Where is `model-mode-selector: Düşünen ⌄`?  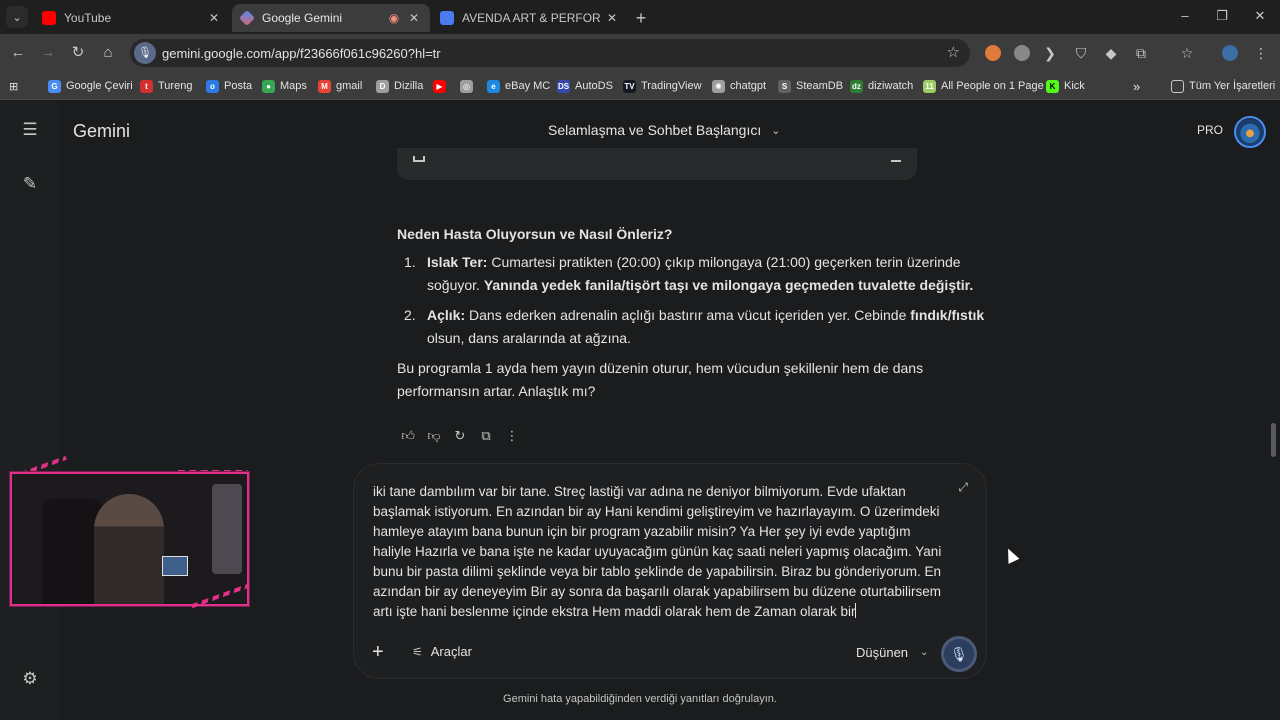 model-mode-selector: Düşünen ⌄ is located at coordinates (892, 652).